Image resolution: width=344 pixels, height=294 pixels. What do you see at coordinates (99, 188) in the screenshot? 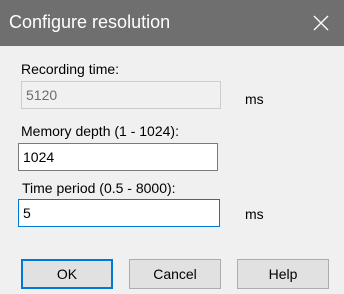
I see `time-period-label: Time period (0.5 - 8000):` at bounding box center [99, 188].